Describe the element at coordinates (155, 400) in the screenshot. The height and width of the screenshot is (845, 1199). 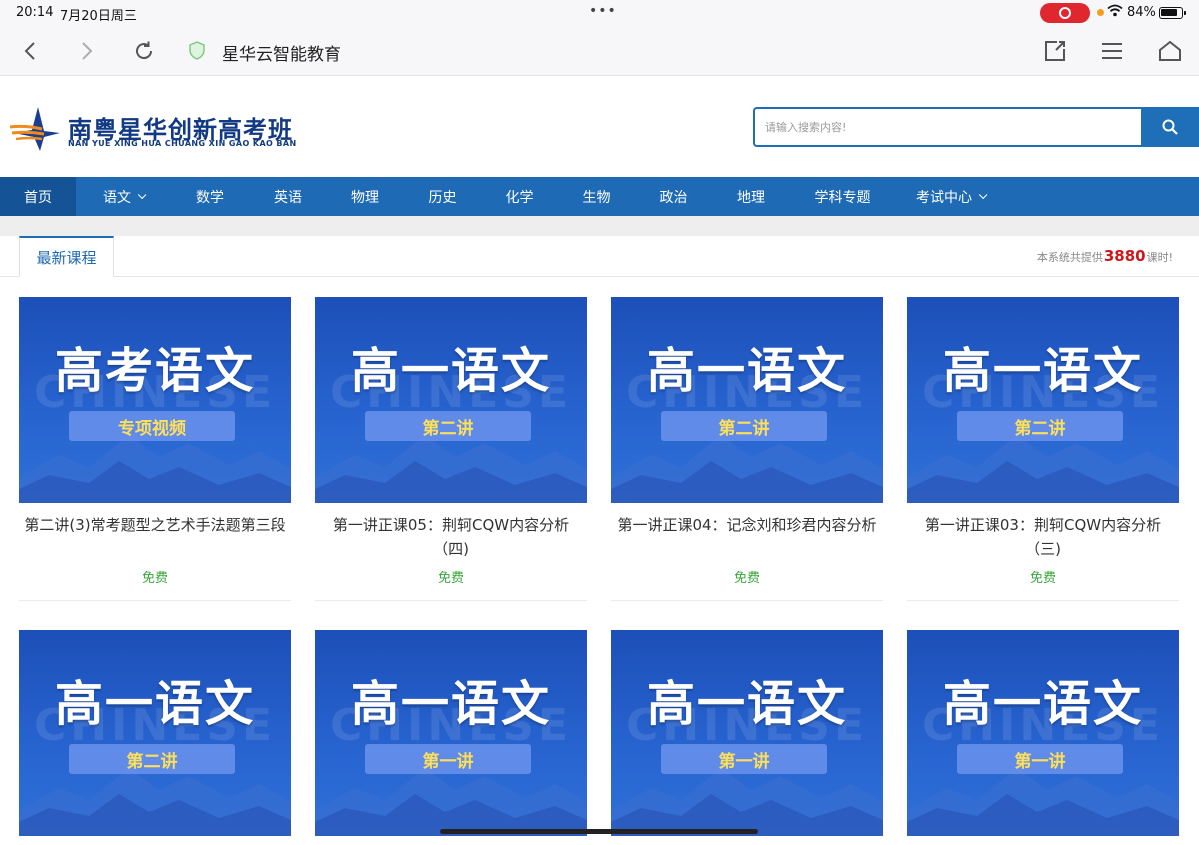
I see `course-thumbnail: CHINESE 高考语文 专项视频` at that location.